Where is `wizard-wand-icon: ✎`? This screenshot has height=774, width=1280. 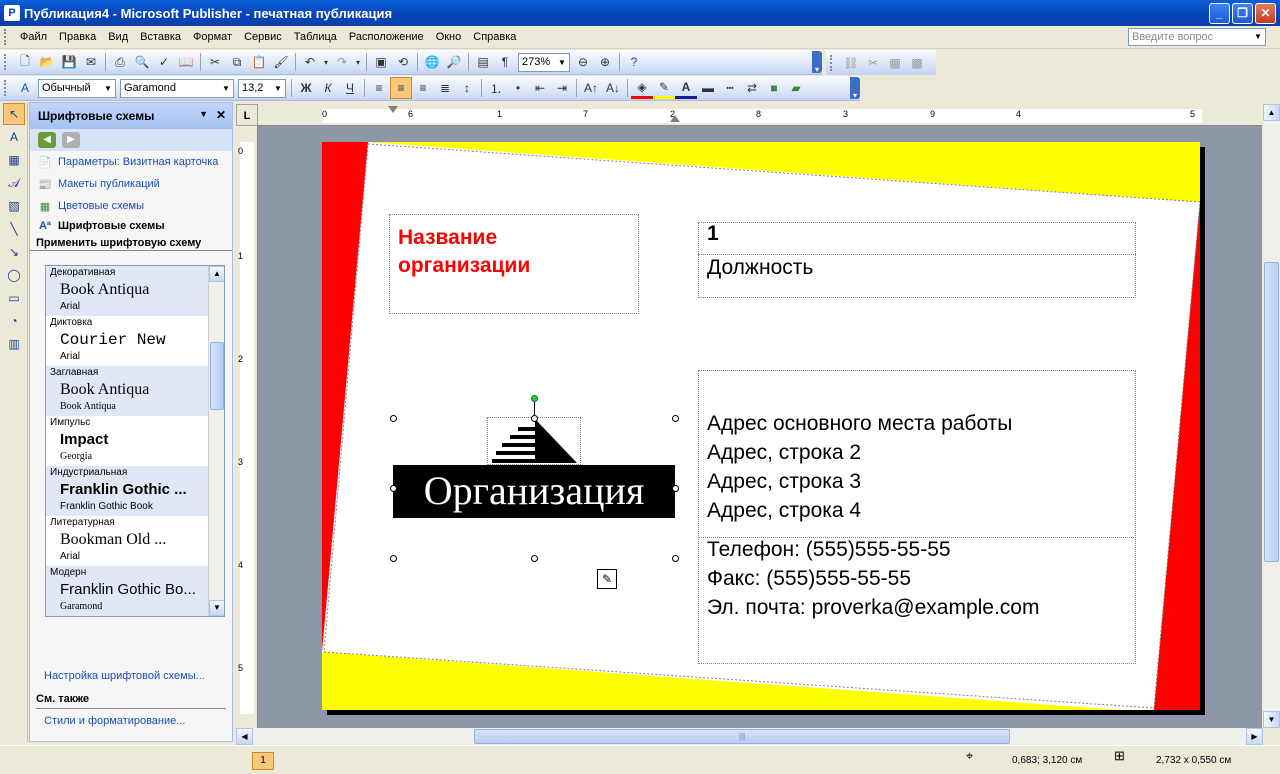
wizard-wand-icon: ✎ is located at coordinates (607, 579).